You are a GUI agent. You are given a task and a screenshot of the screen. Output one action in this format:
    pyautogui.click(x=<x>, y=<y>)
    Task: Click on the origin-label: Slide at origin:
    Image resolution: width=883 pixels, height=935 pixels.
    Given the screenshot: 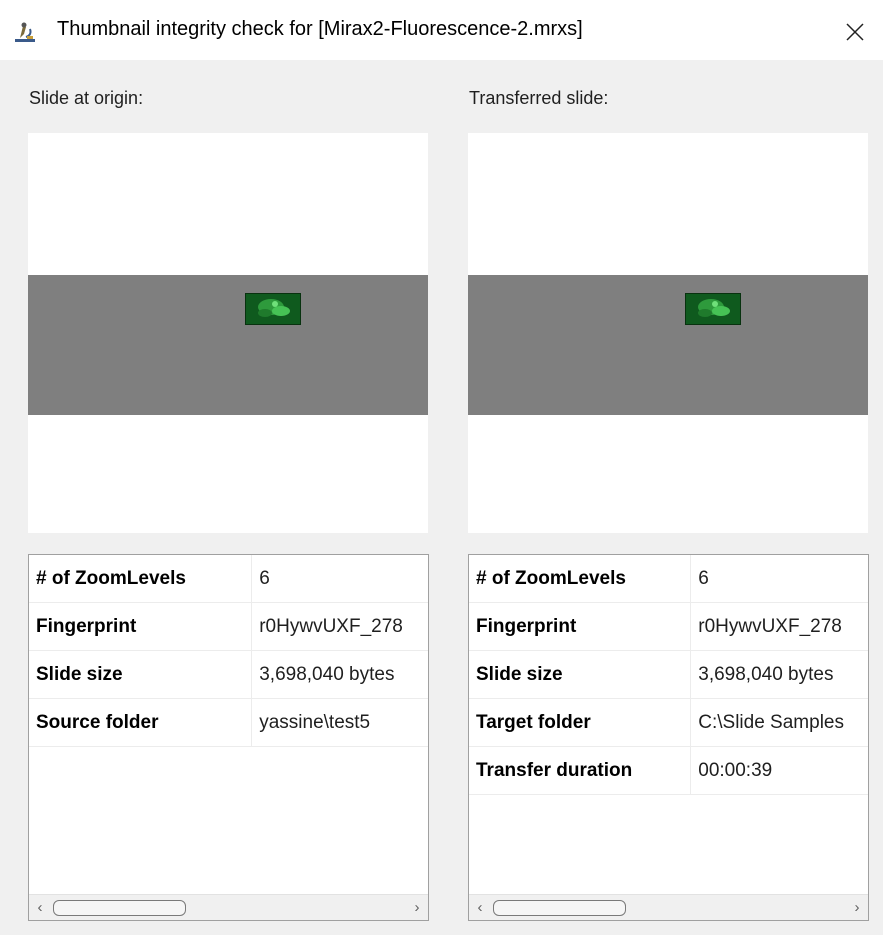 What is the action you would take?
    pyautogui.click(x=86, y=98)
    